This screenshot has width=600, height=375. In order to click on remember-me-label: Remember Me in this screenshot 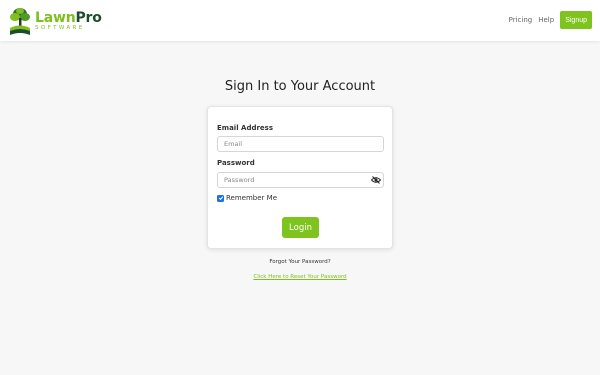, I will do `click(251, 198)`.